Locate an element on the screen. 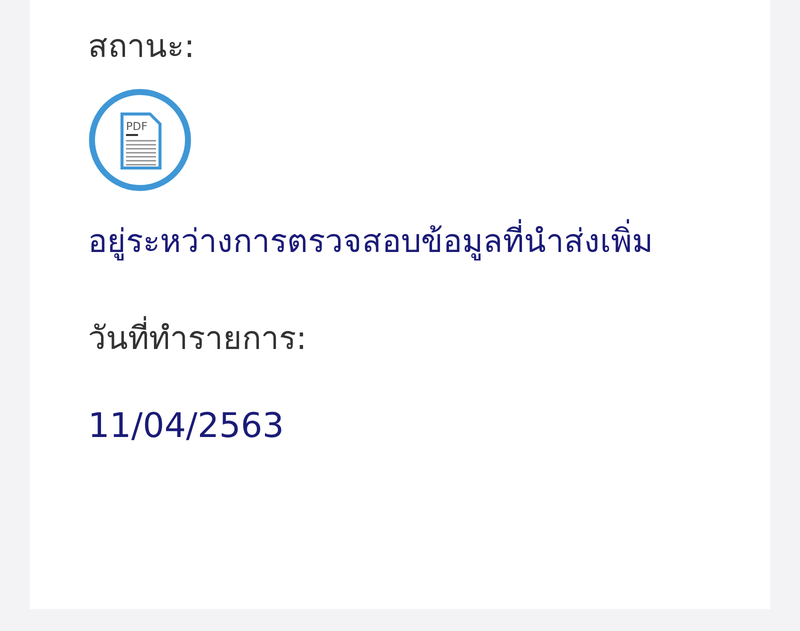 This screenshot has width=800, height=631. status-label: สถานะ: is located at coordinates (141, 46).